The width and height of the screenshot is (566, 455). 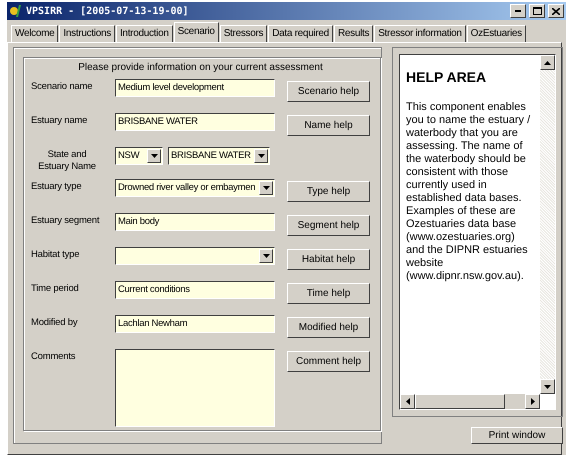 What do you see at coordinates (244, 33) in the screenshot?
I see `tab: Stressors` at bounding box center [244, 33].